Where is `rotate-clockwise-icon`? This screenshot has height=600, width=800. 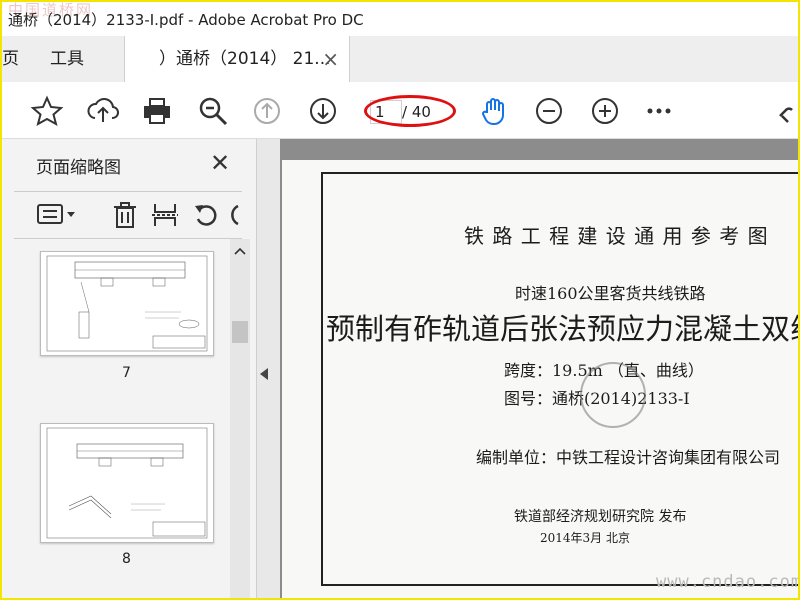 rotate-clockwise-icon is located at coordinates (235, 215).